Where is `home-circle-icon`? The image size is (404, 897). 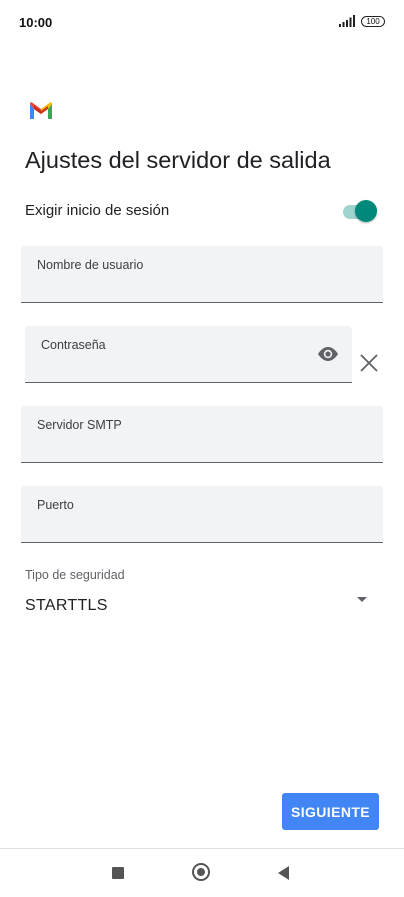 home-circle-icon is located at coordinates (201, 872).